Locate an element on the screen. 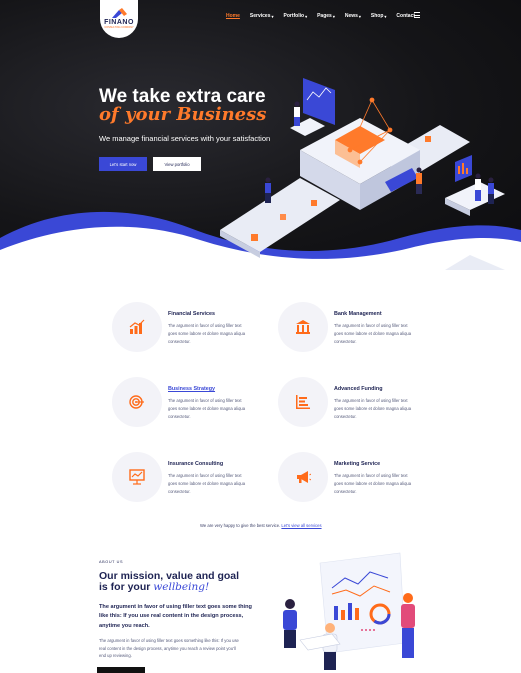  brand-logo: FINANO CONSULTING COMPANY is located at coordinates (119, 19).